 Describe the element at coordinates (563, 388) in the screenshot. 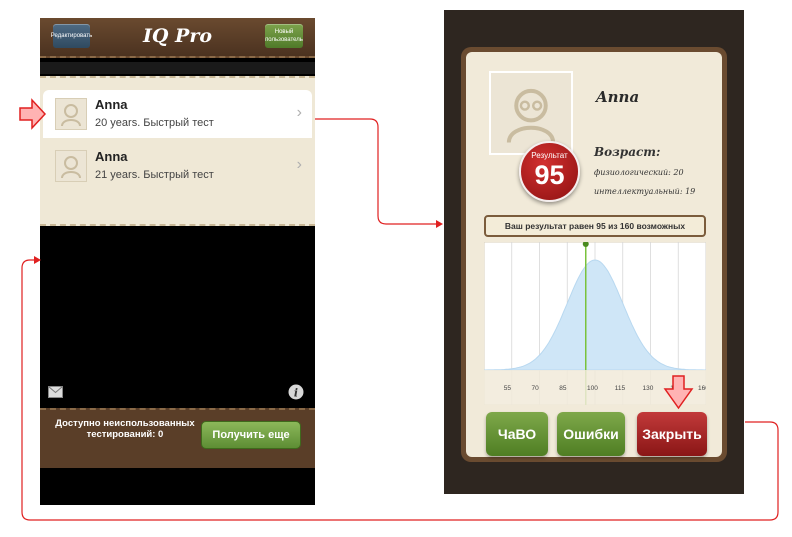

I see `x-tick-label: 85` at that location.